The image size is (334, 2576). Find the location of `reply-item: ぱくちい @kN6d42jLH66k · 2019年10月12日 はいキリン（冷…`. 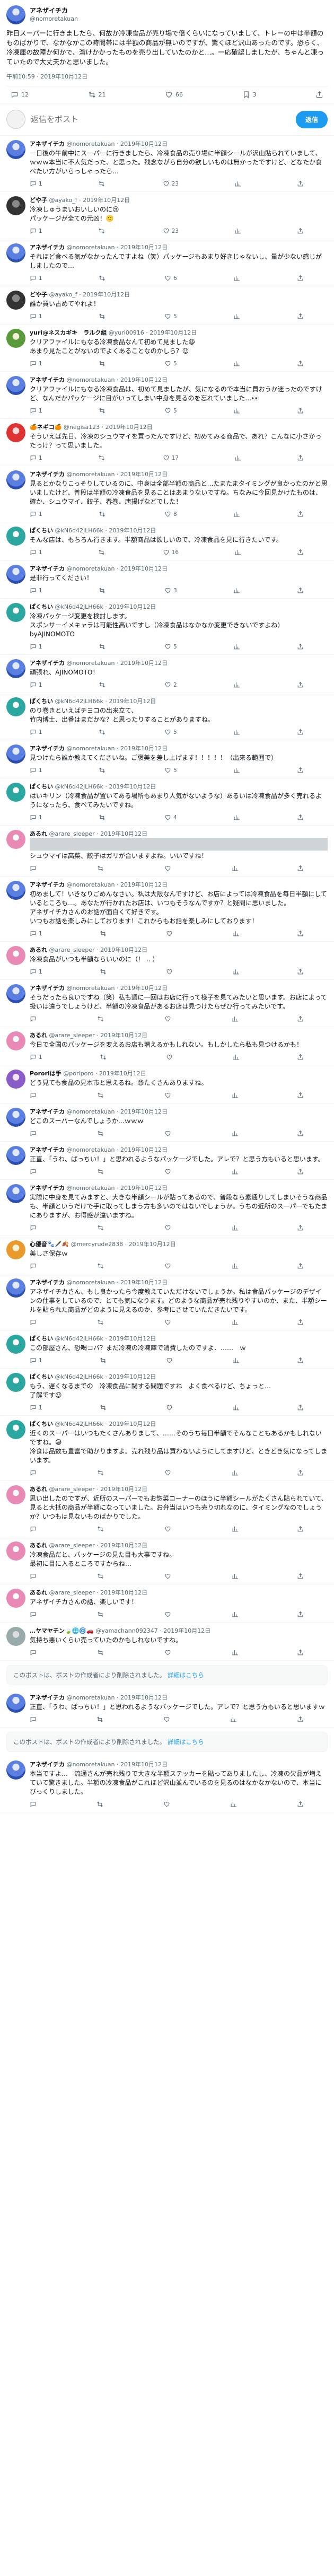

reply-item: ぱくちい @kN6d42jLH66k · 2019年10月12日 はいキリン（冷… is located at coordinates (167, 802).